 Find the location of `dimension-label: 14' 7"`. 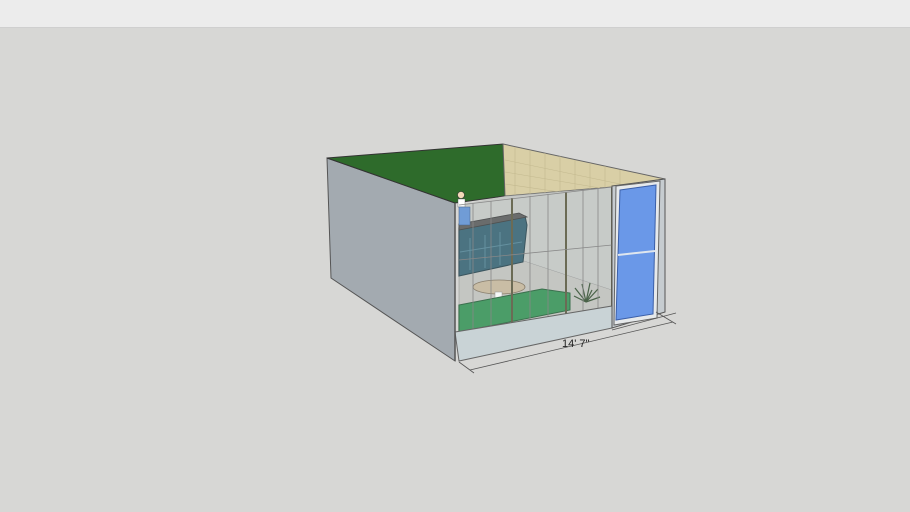

dimension-label: 14' 7" is located at coordinates (576, 344).